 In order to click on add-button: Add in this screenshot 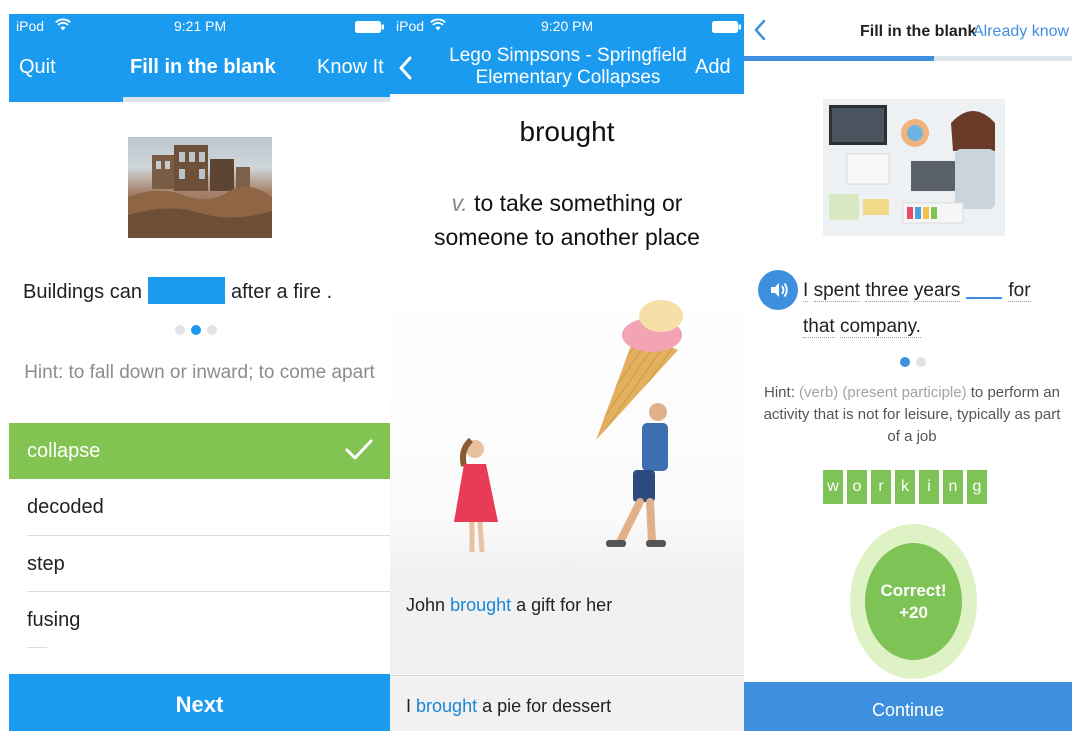, I will do `click(713, 67)`.